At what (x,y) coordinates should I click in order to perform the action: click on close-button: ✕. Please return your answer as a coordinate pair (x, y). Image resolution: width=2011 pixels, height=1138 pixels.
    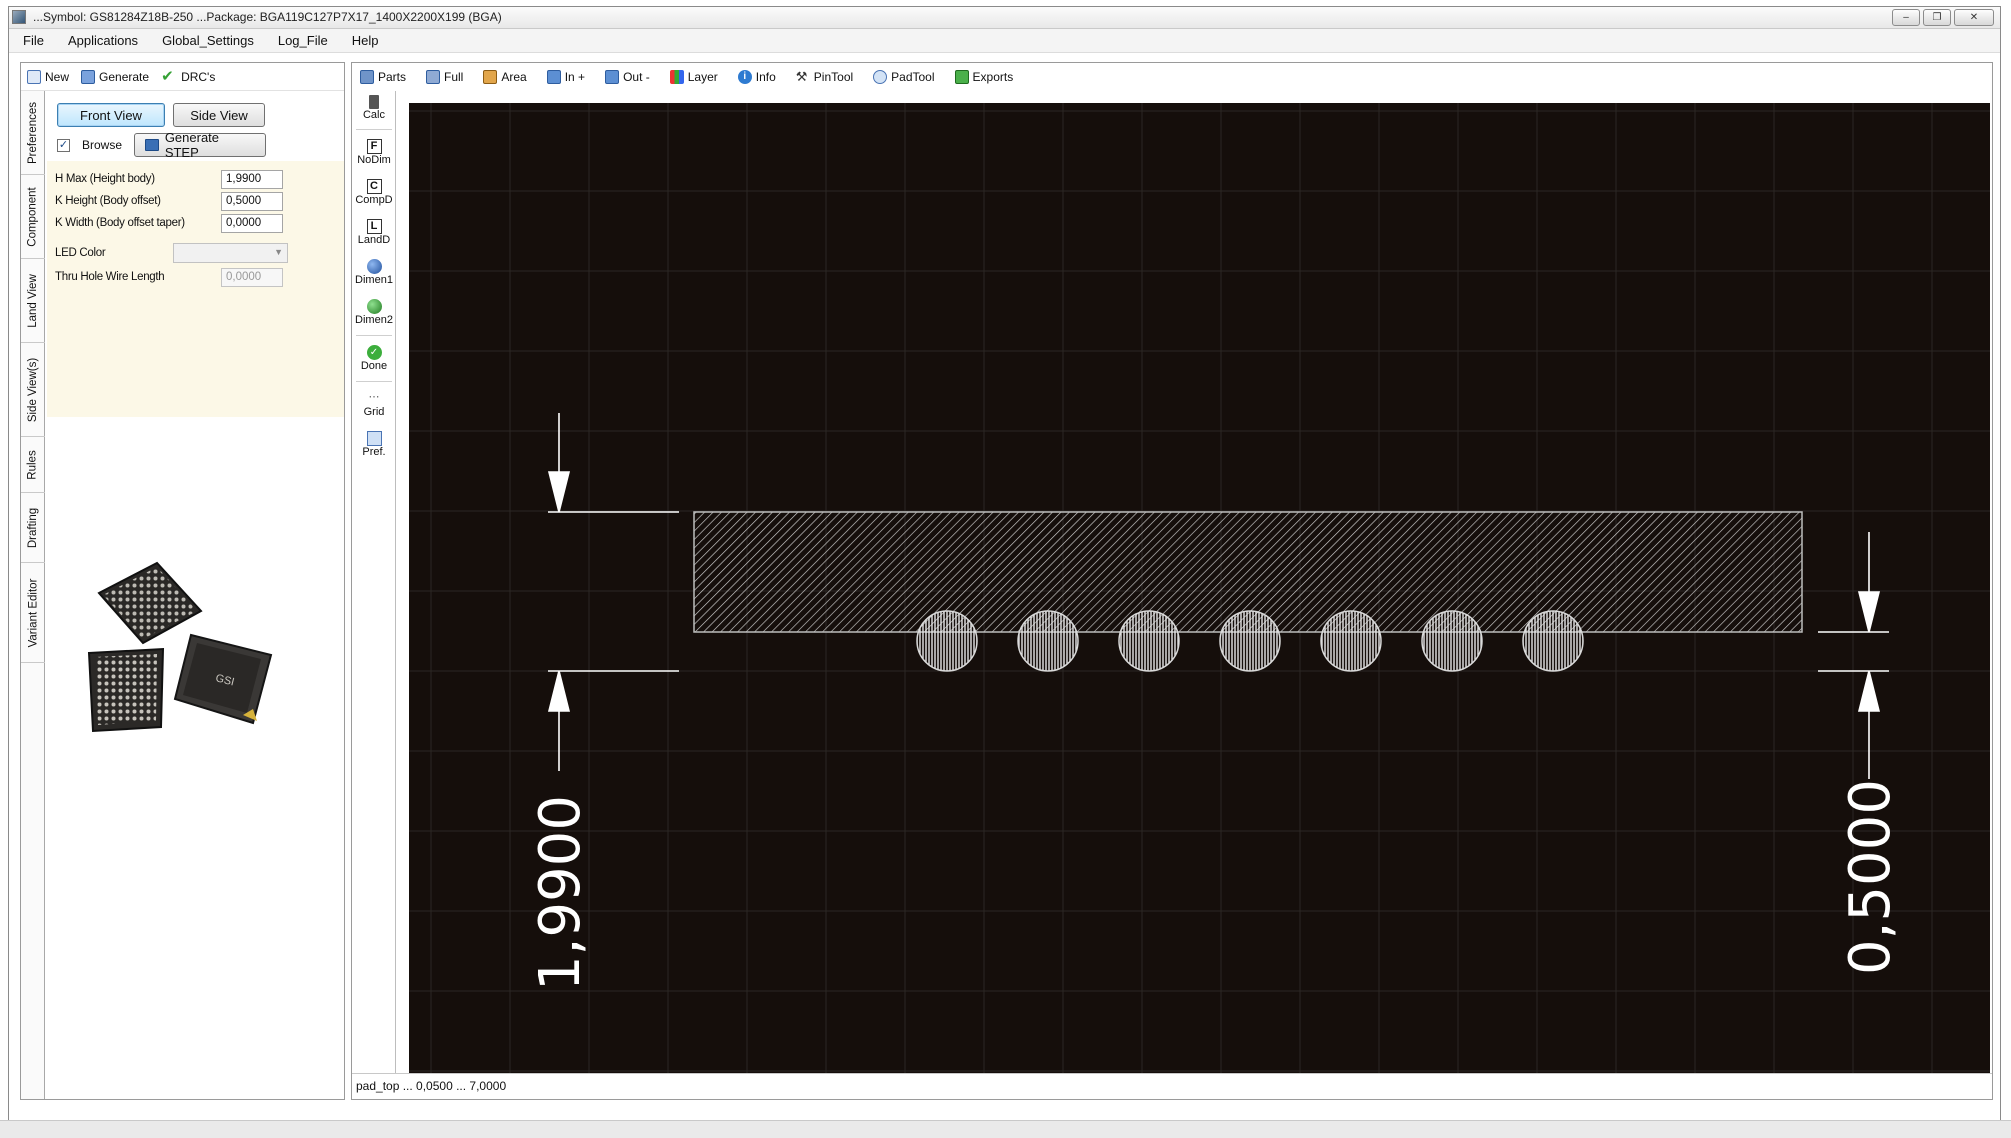
    Looking at the image, I should click on (1974, 17).